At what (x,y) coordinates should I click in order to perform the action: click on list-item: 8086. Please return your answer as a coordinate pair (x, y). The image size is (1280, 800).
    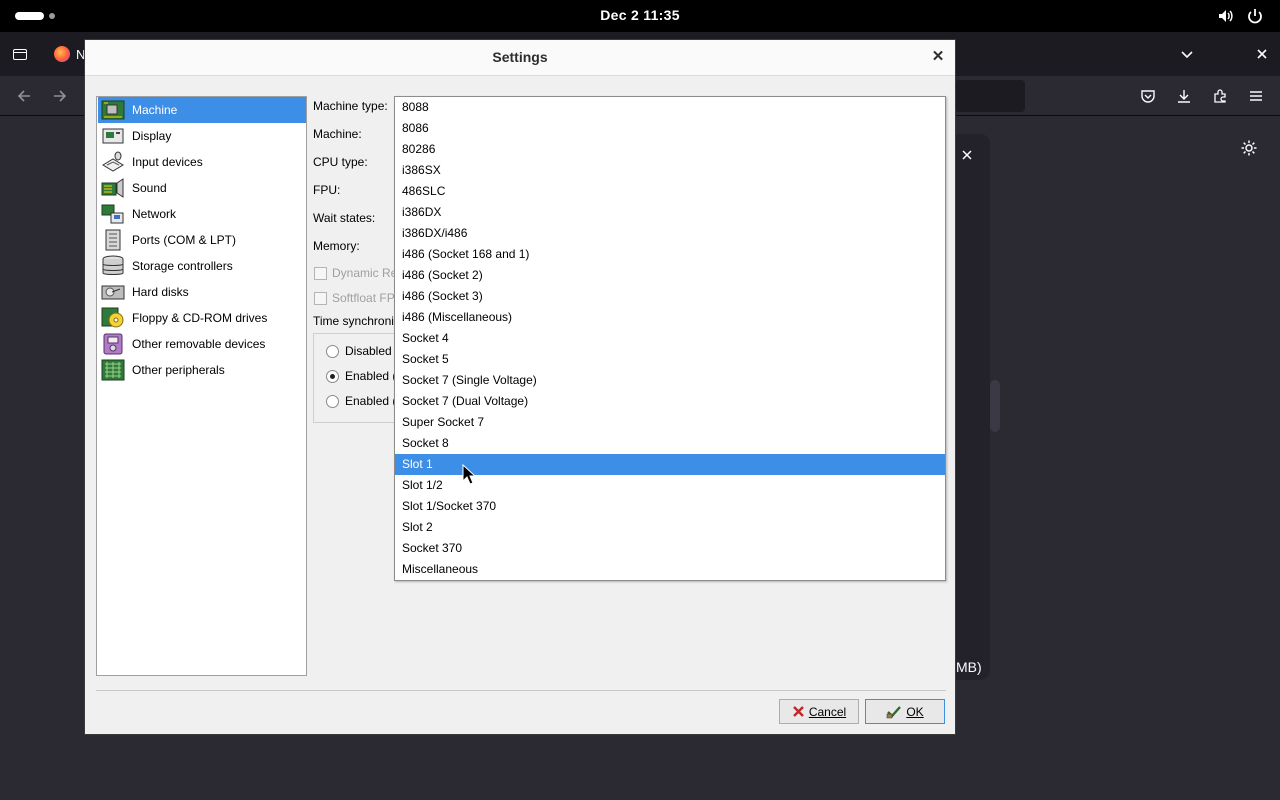
    Looking at the image, I should click on (670, 128).